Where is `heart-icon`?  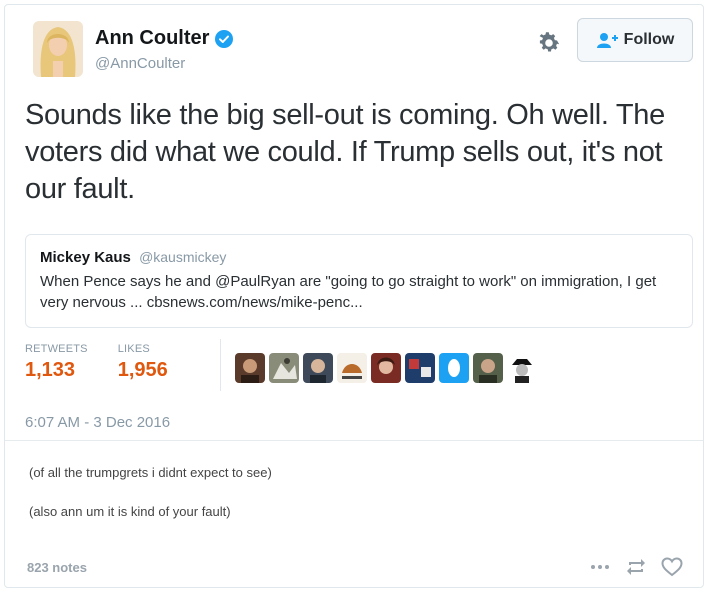 heart-icon is located at coordinates (672, 567).